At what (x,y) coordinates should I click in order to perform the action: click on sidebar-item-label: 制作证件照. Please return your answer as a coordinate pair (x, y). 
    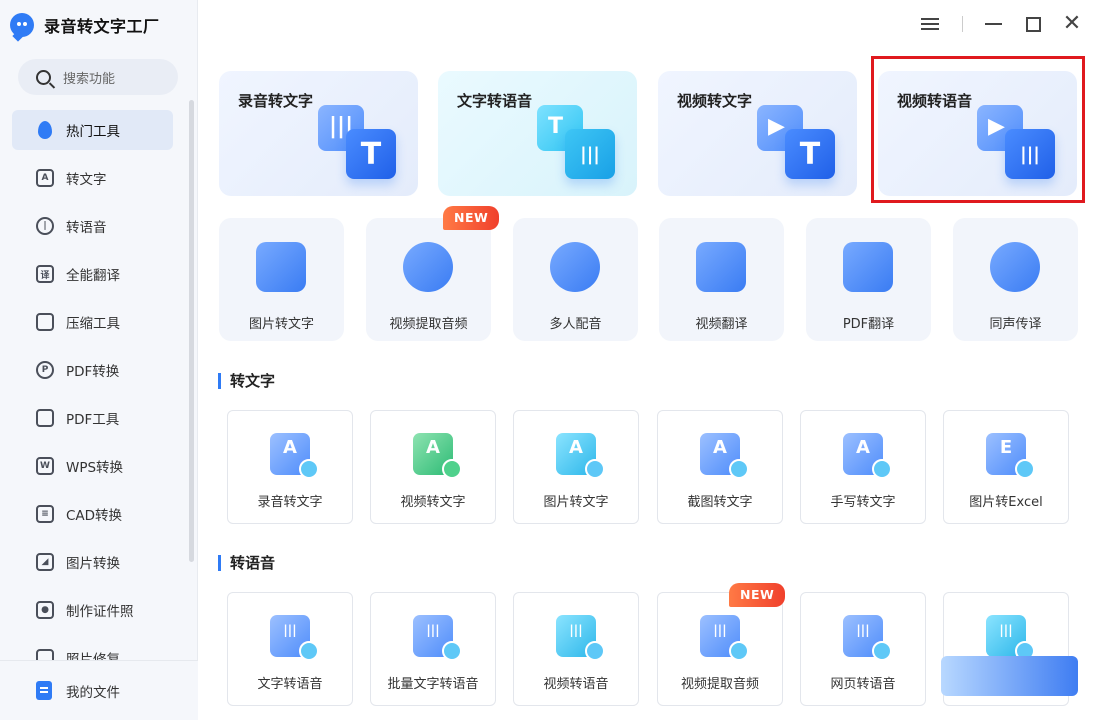
    Looking at the image, I should click on (100, 612).